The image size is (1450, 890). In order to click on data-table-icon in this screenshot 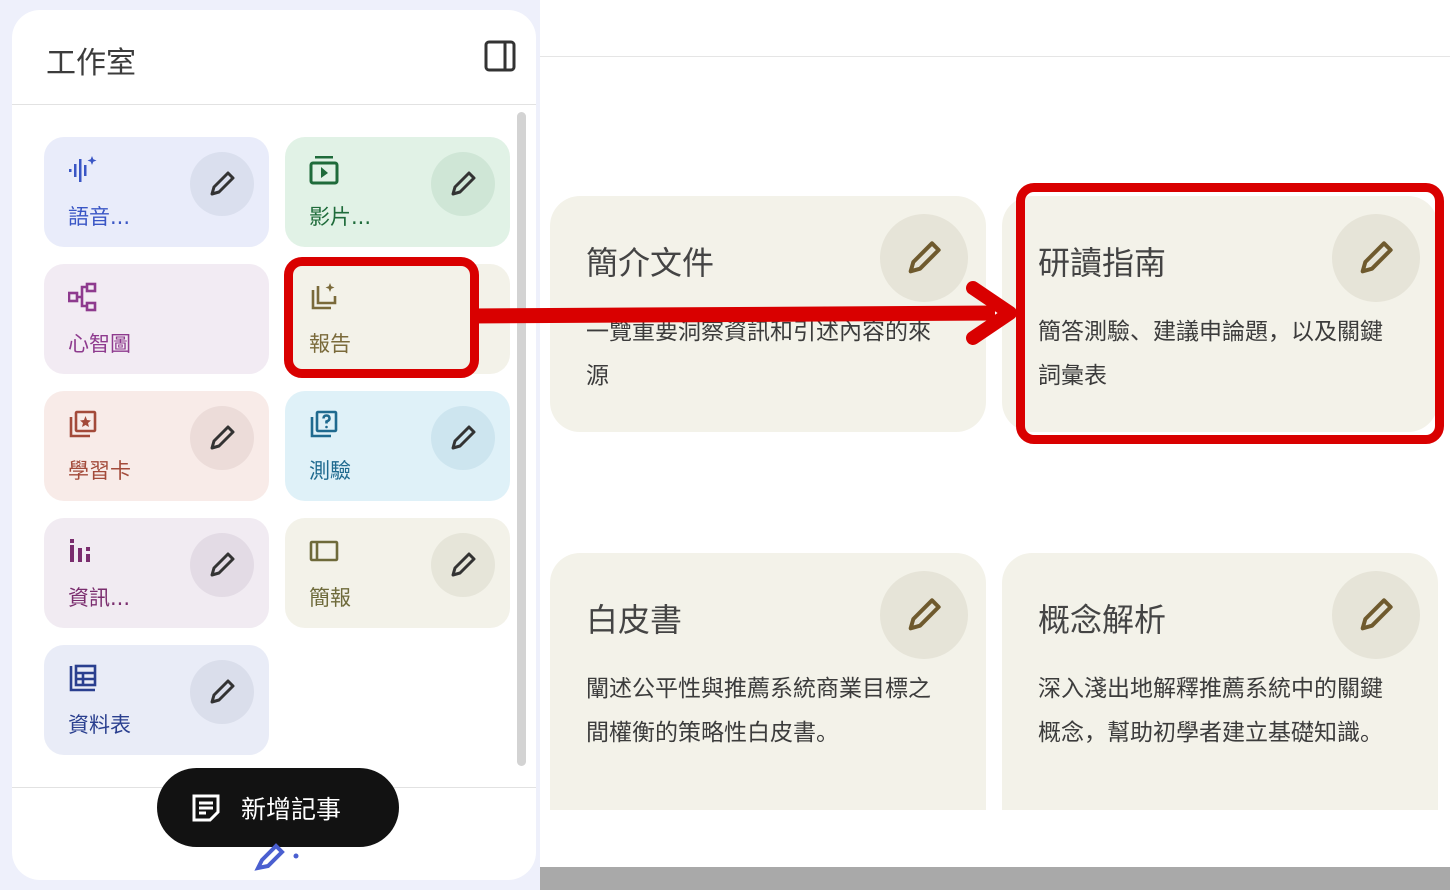, I will do `click(83, 678)`.